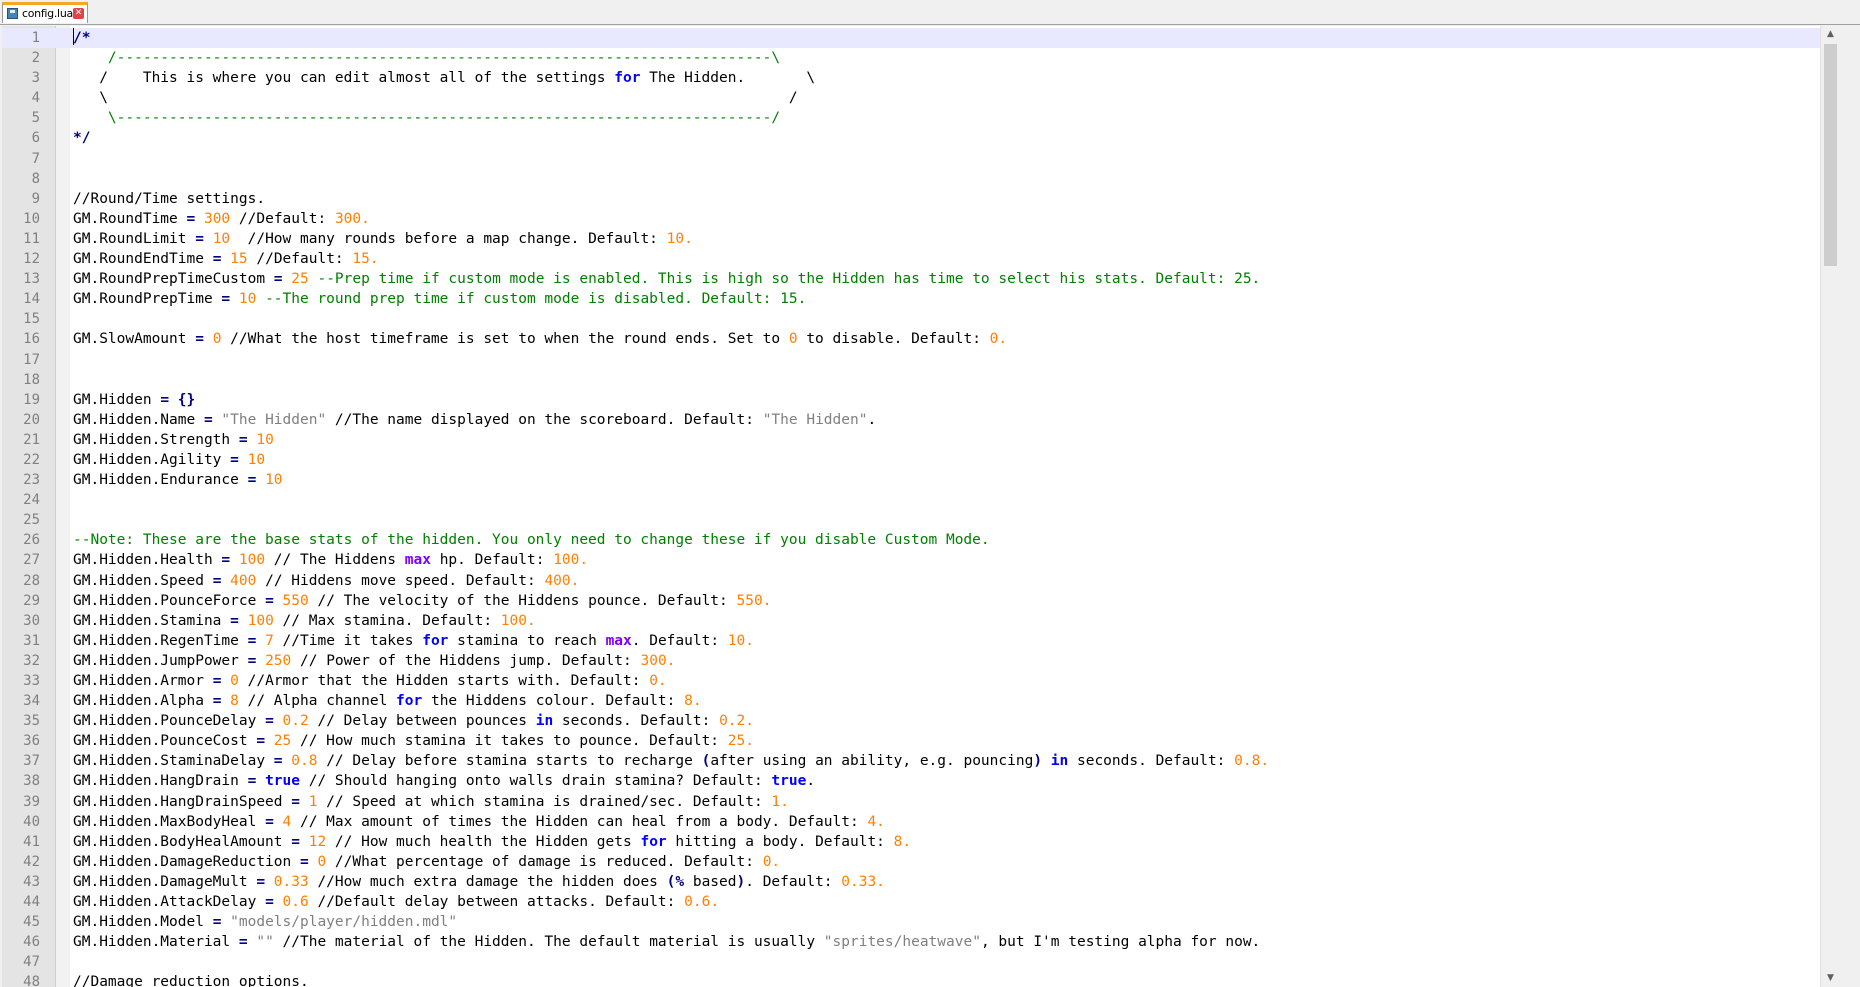 The image size is (1860, 987). What do you see at coordinates (45, 12) in the screenshot?
I see `tab-config-lua: config.lua ✕` at bounding box center [45, 12].